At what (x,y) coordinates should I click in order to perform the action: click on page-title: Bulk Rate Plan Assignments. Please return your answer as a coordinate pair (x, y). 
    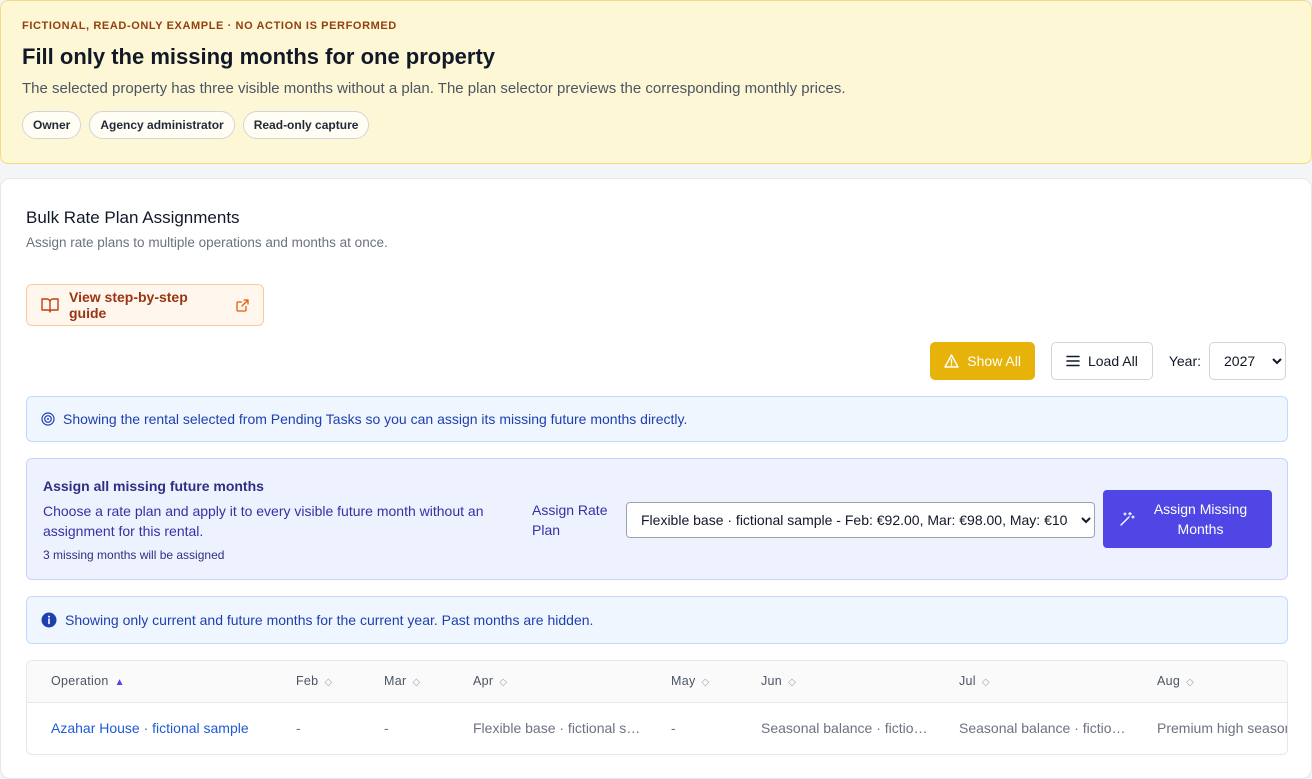
    Looking at the image, I should click on (133, 217).